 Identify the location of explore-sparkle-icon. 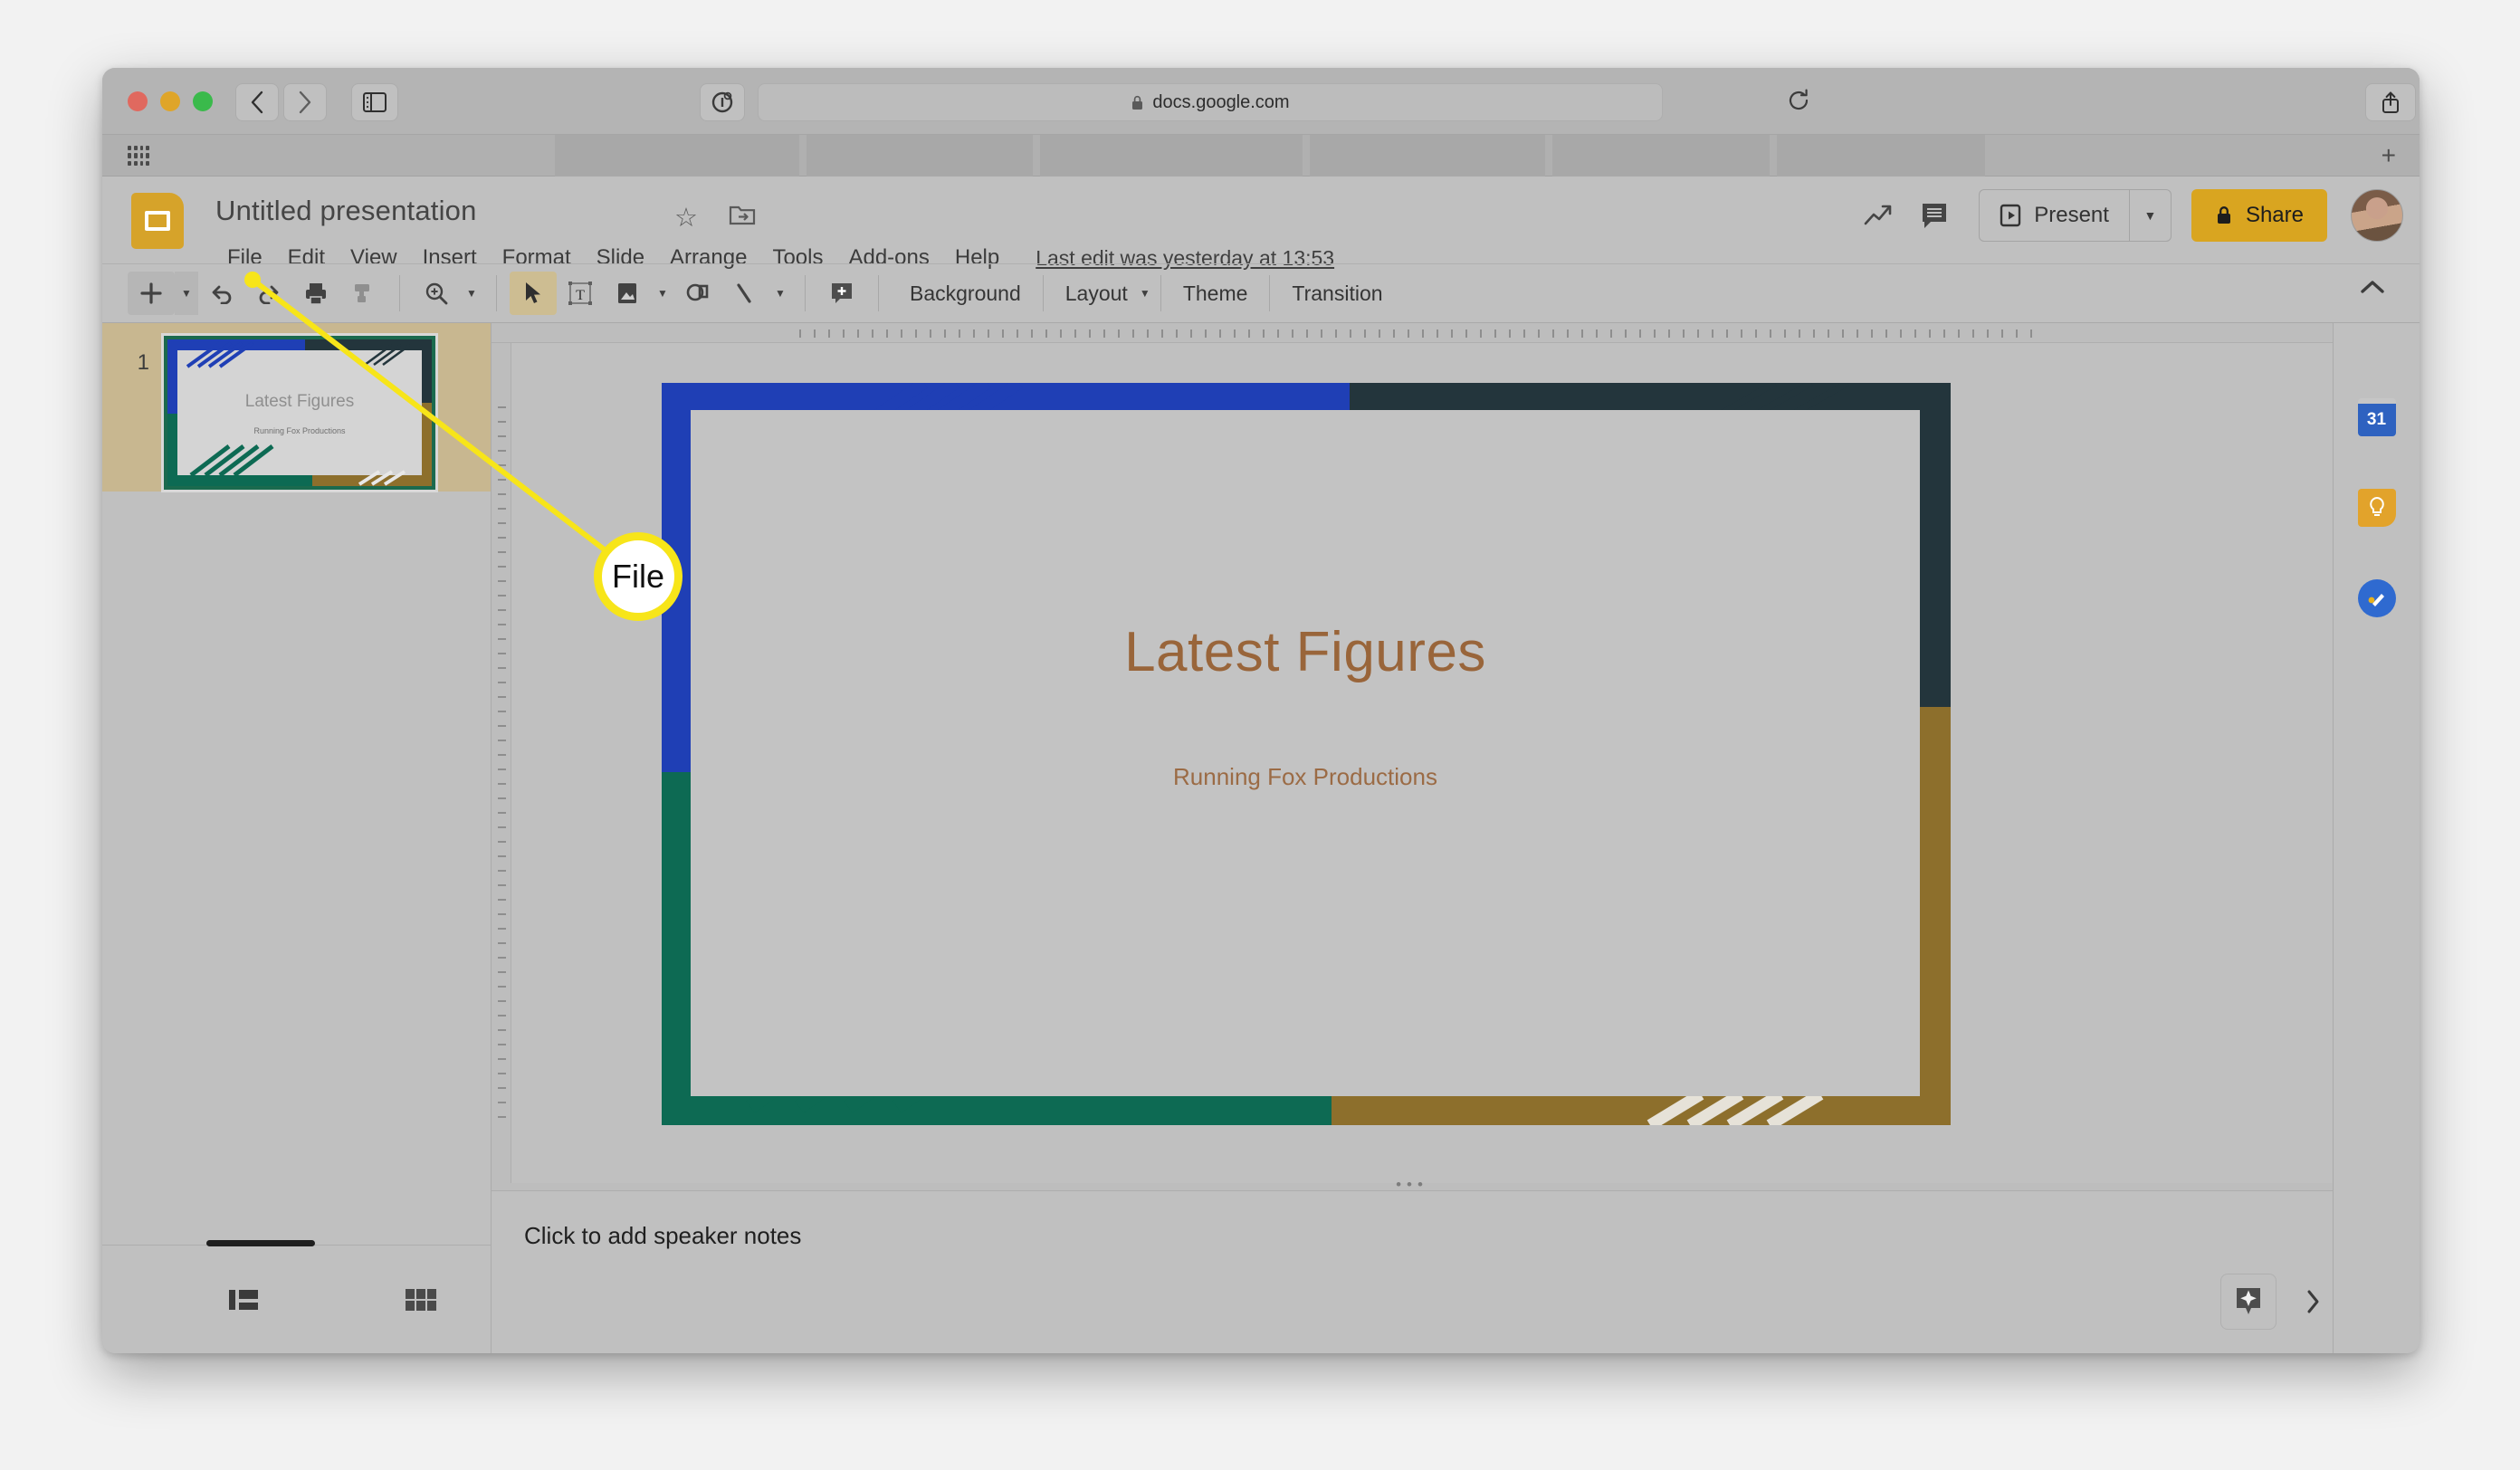
(2248, 1301).